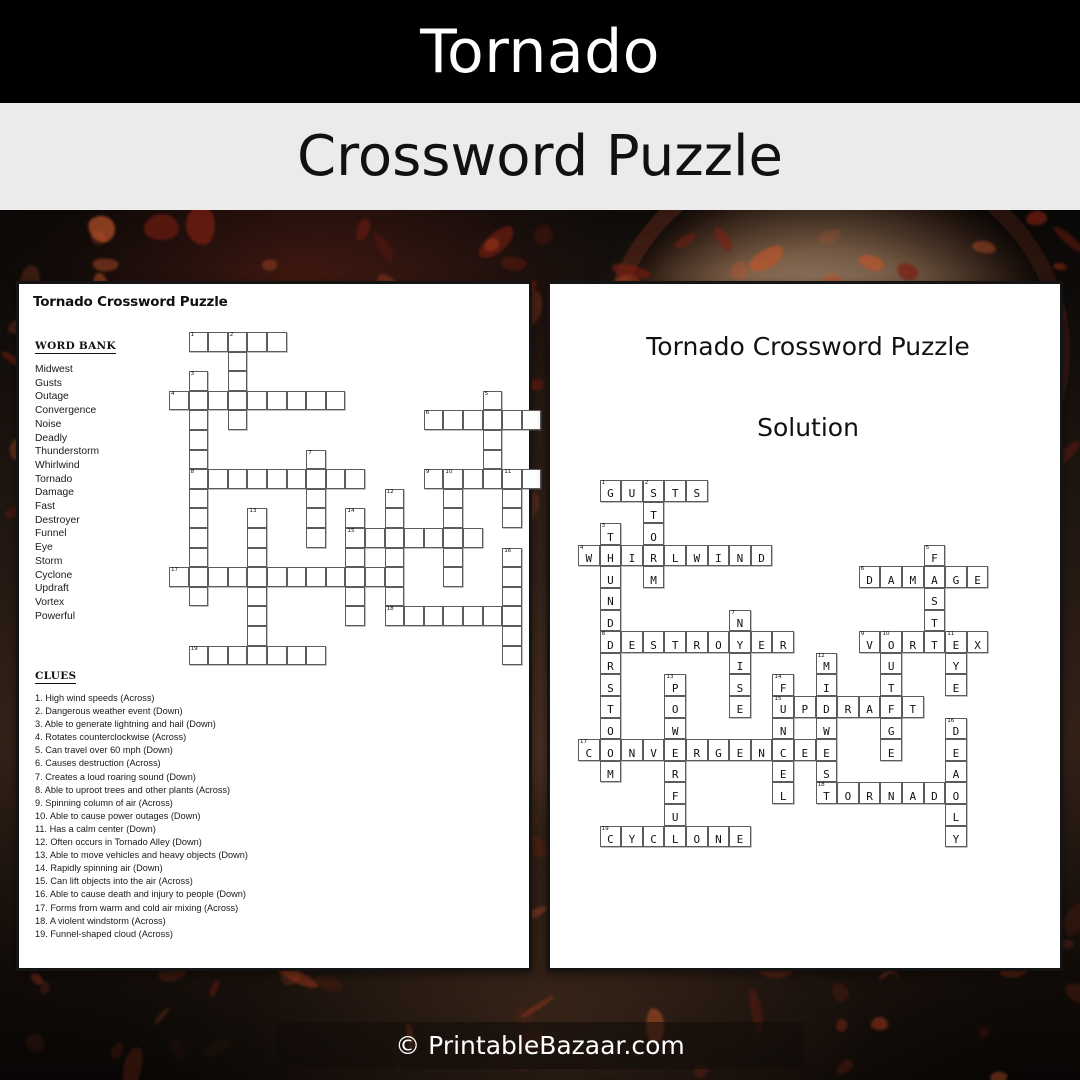 The height and width of the screenshot is (1080, 1080). I want to click on crossword-cell: 18, so click(394, 616).